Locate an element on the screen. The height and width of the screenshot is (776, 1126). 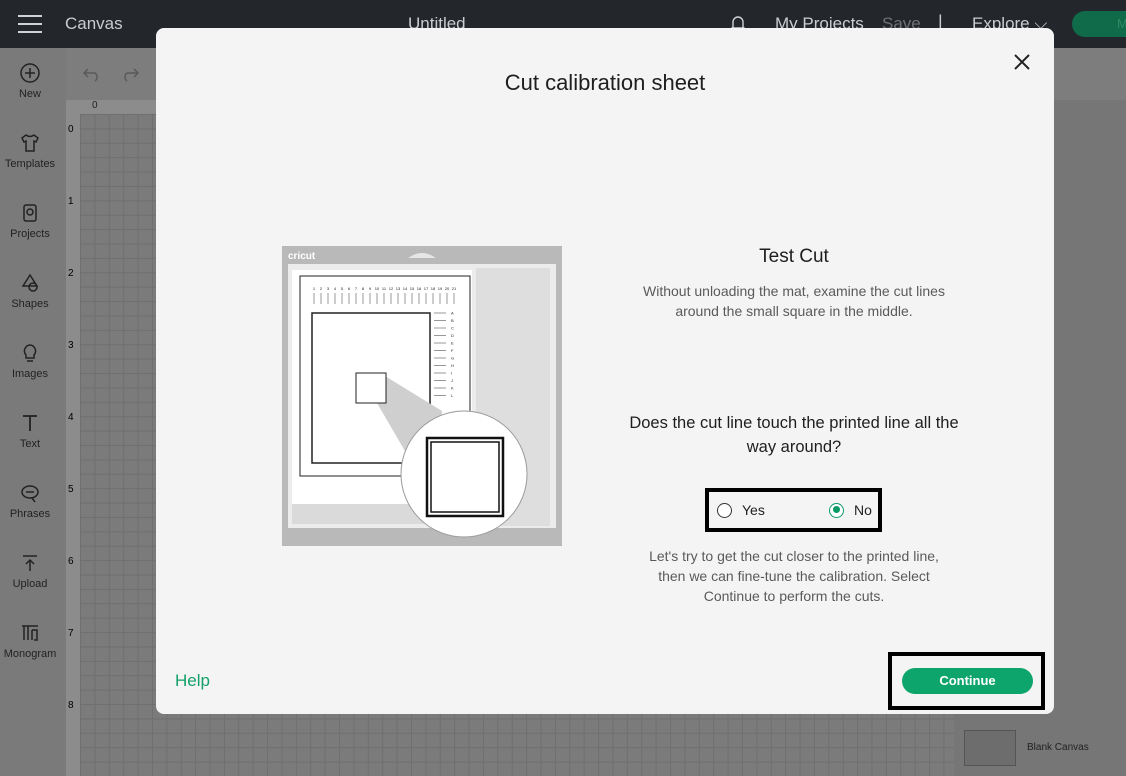
sidebar-item-templates: Templates is located at coordinates (30, 151).